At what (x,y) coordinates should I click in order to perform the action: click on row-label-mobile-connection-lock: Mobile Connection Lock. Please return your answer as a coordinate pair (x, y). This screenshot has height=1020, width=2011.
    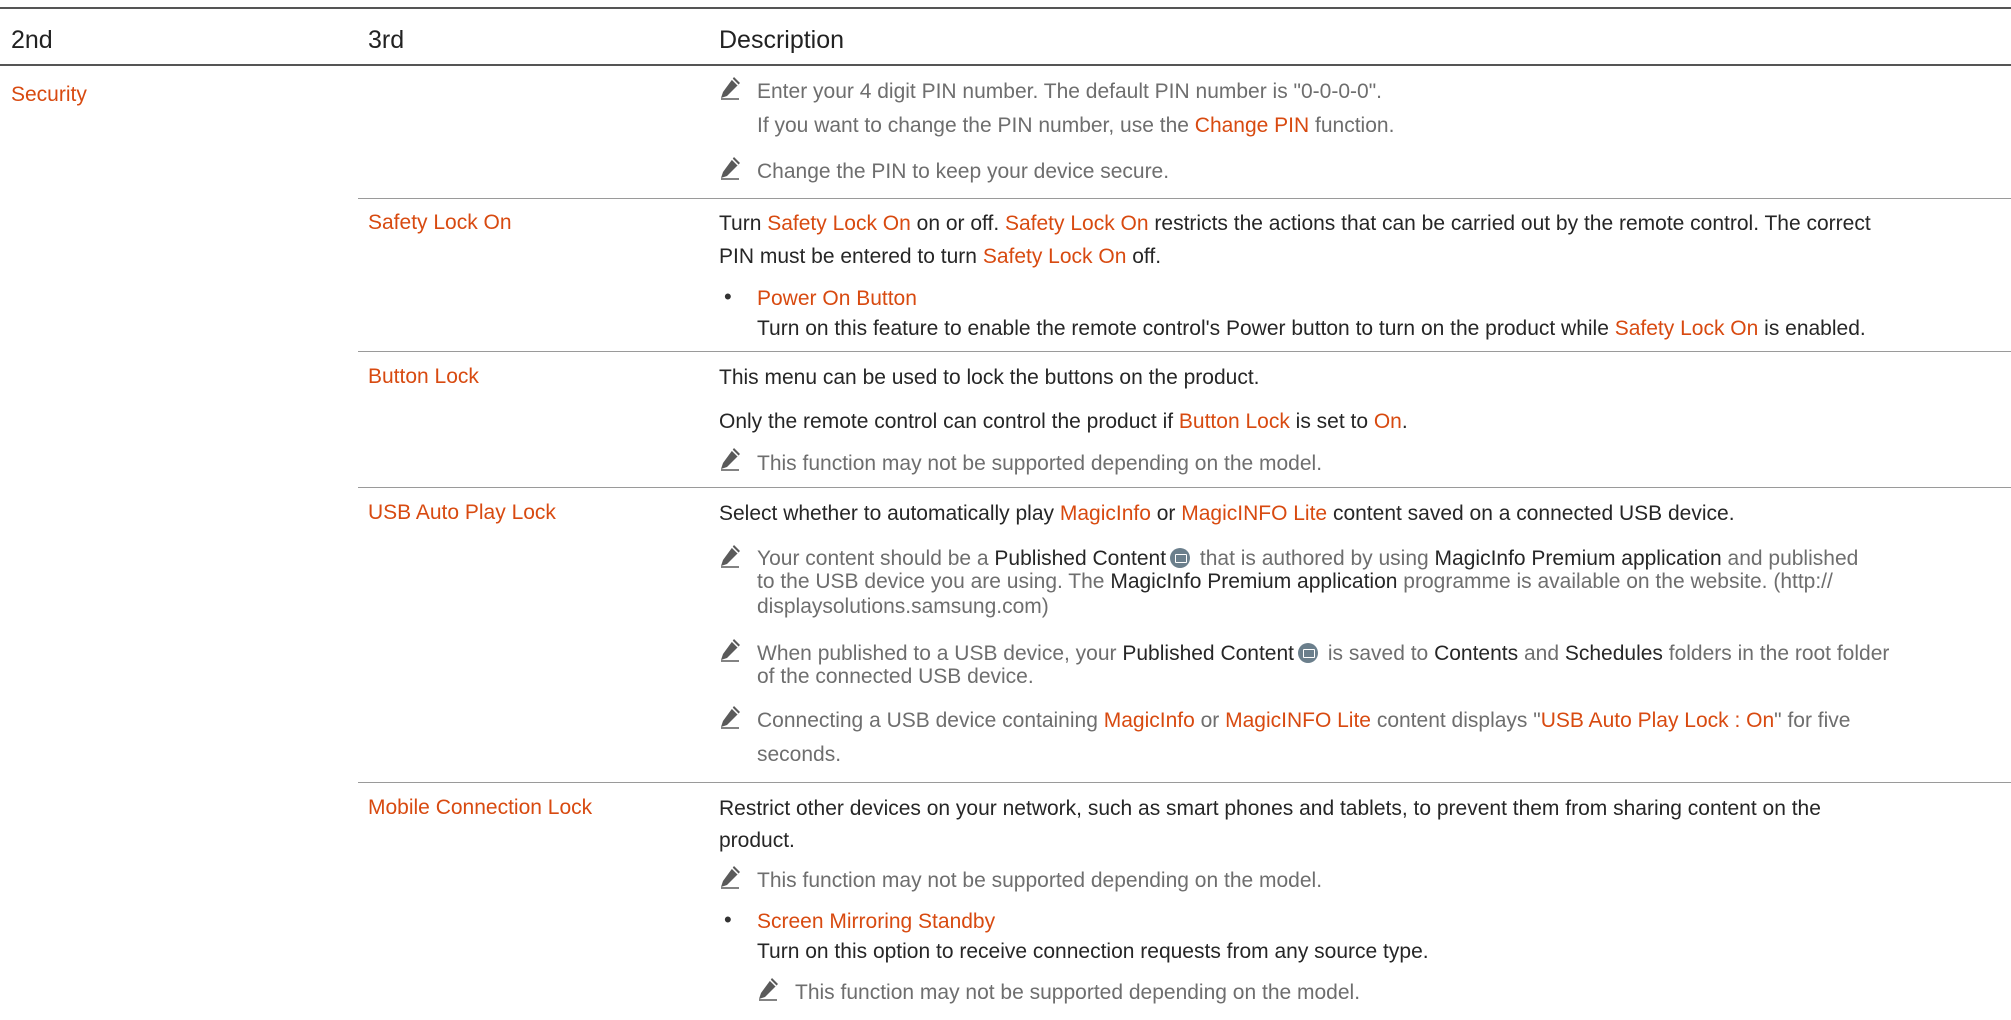
    Looking at the image, I should click on (480, 807).